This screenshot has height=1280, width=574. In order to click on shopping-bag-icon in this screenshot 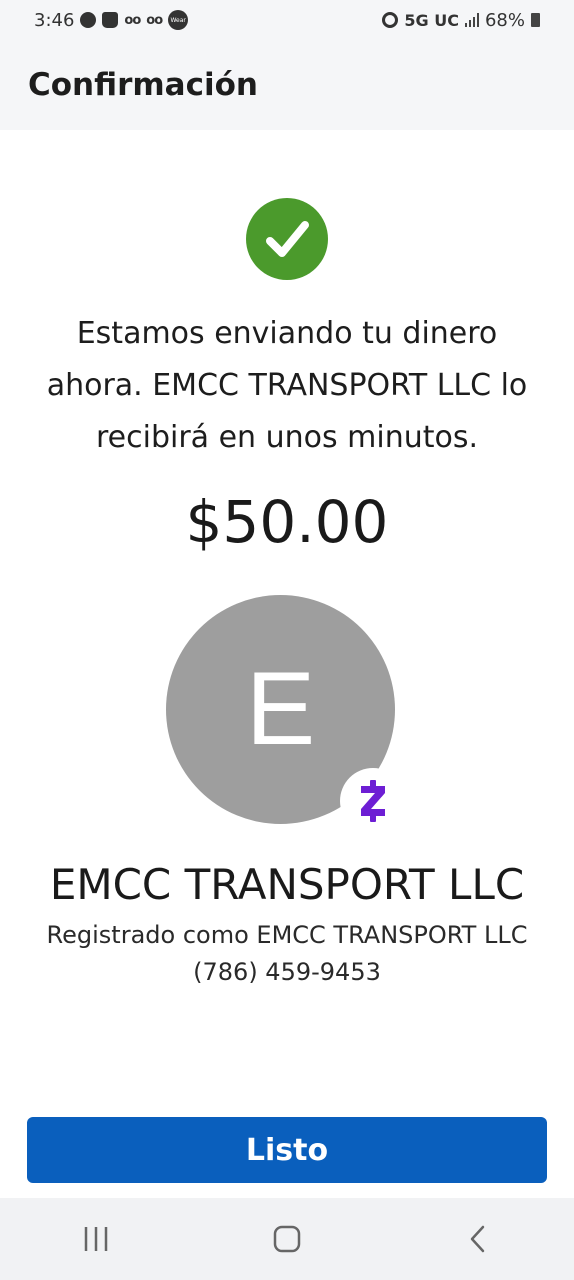, I will do `click(110, 20)`.